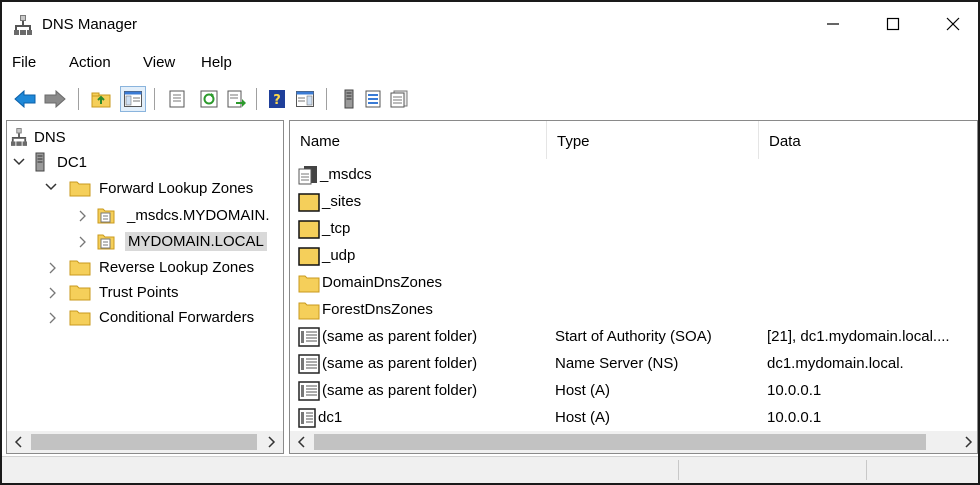 The image size is (980, 485). I want to click on back-button, so click(25, 99).